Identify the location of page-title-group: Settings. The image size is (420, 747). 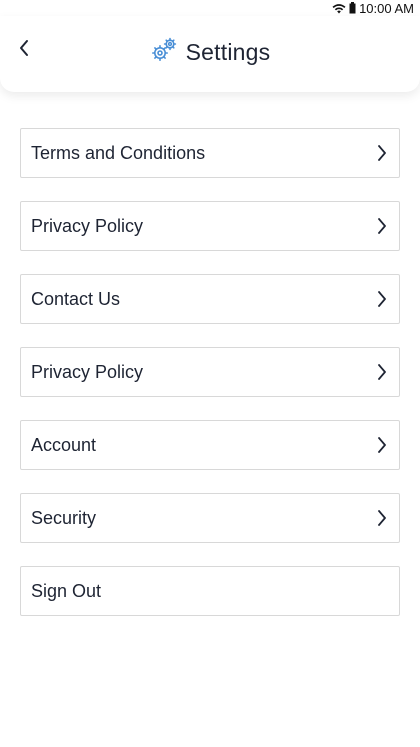
(210, 52).